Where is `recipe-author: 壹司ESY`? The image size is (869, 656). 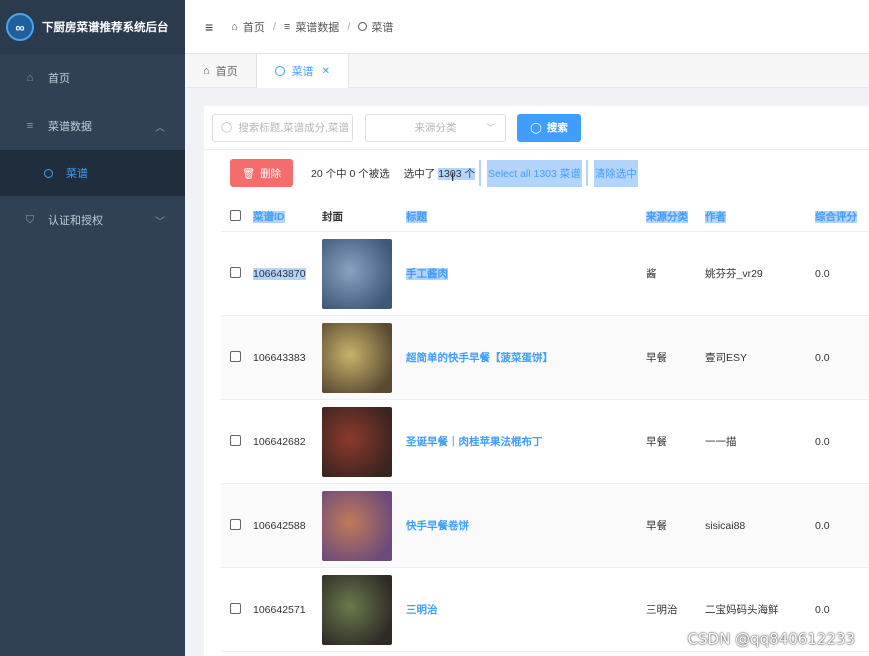 recipe-author: 壹司ESY is located at coordinates (726, 358).